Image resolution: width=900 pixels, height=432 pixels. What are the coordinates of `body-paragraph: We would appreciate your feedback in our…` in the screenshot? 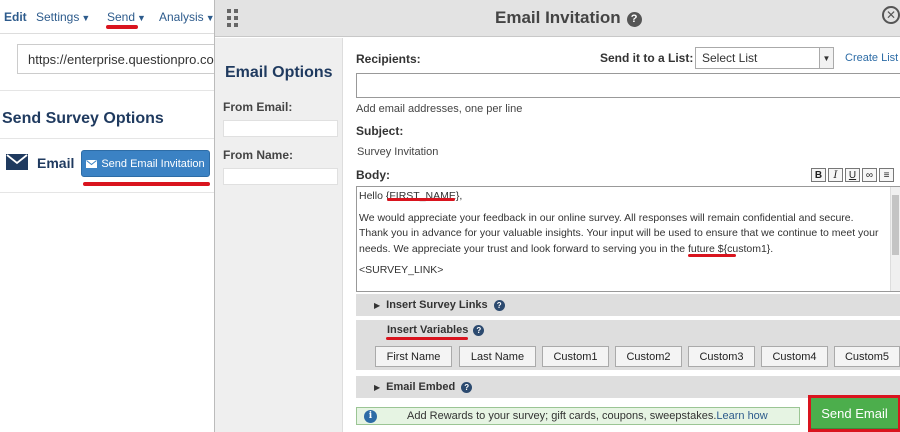 It's located at (621, 234).